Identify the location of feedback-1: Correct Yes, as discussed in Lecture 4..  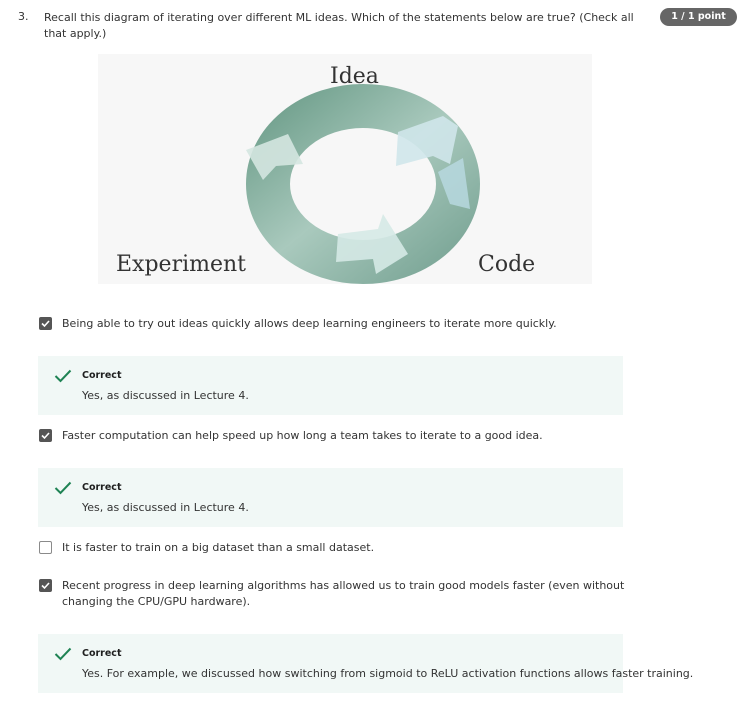
(330, 385).